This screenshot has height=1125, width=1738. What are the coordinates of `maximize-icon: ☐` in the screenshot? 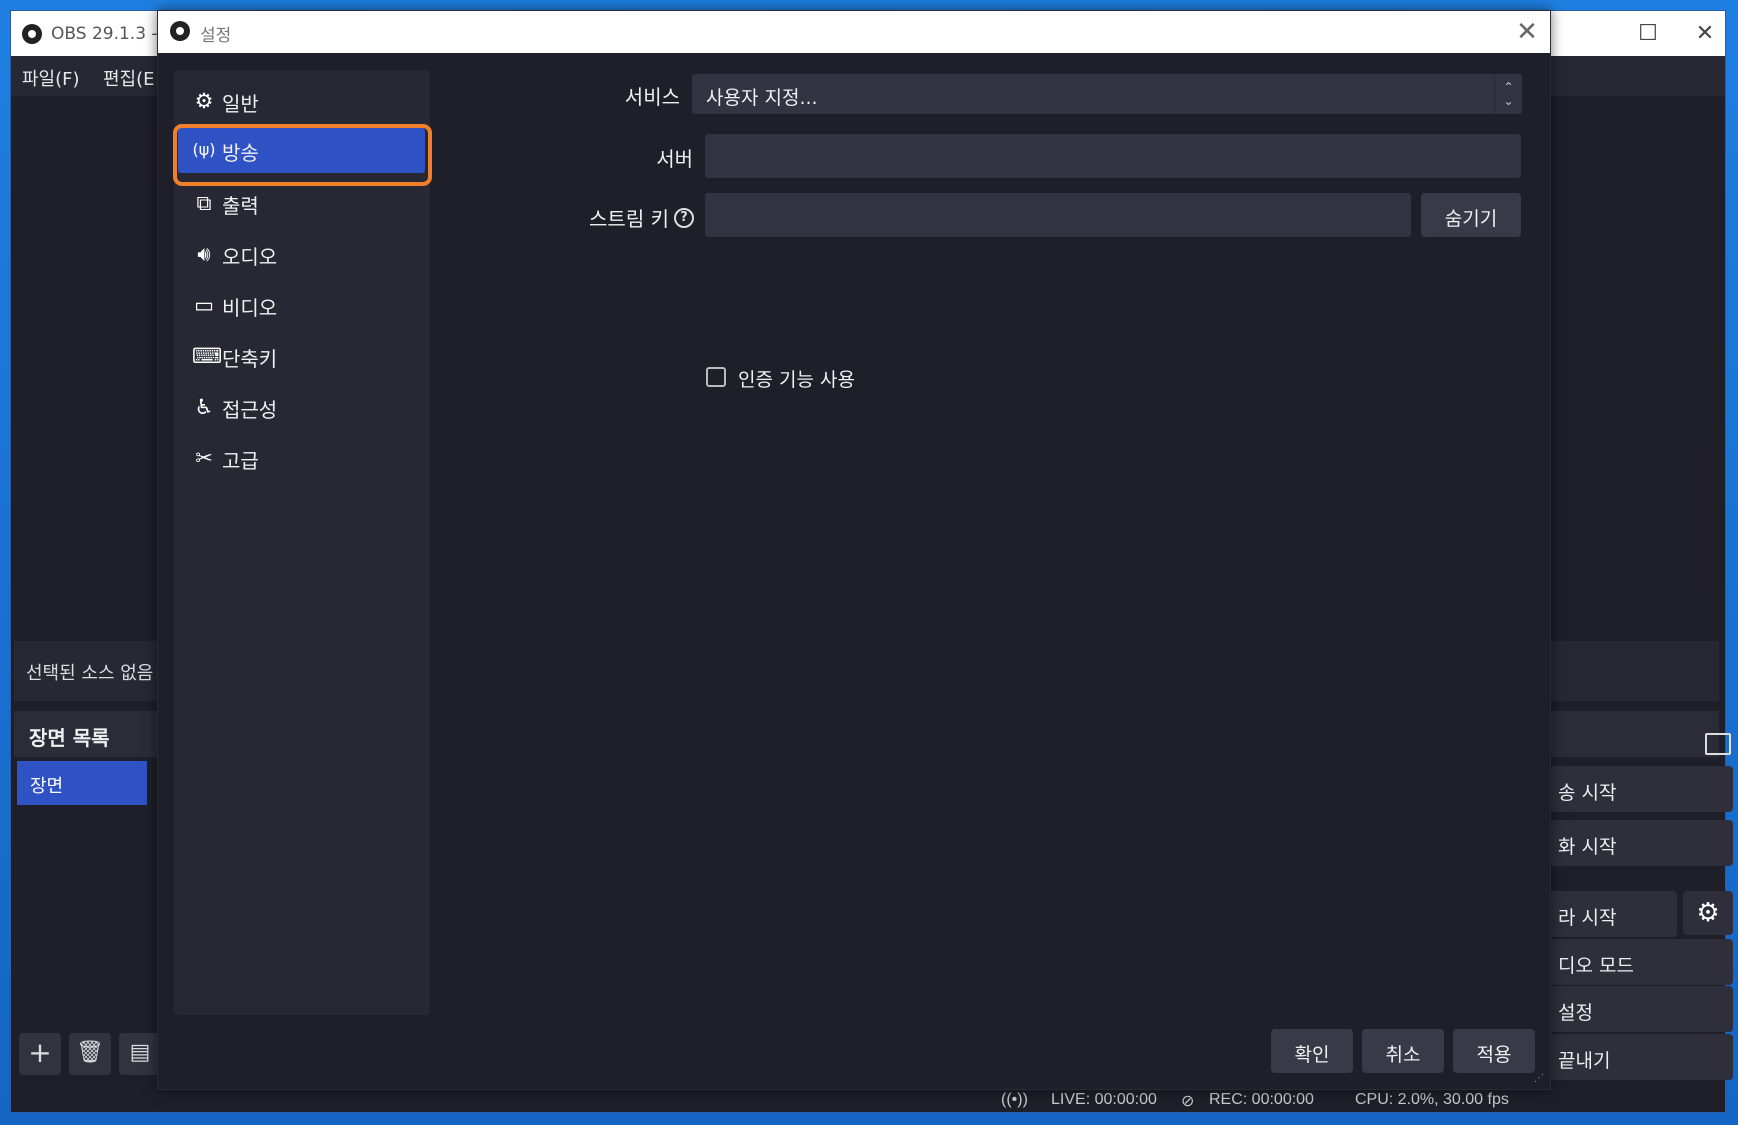 It's located at (1648, 34).